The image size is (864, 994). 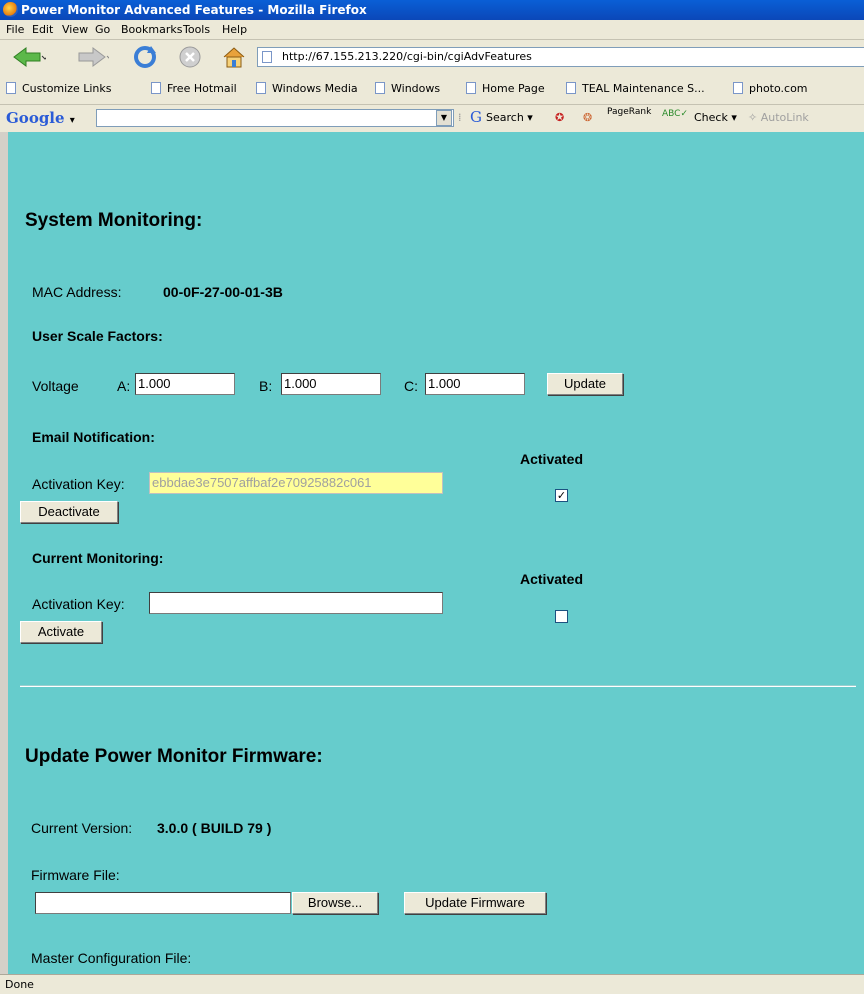 I want to click on scale-c-label: C:, so click(x=411, y=386).